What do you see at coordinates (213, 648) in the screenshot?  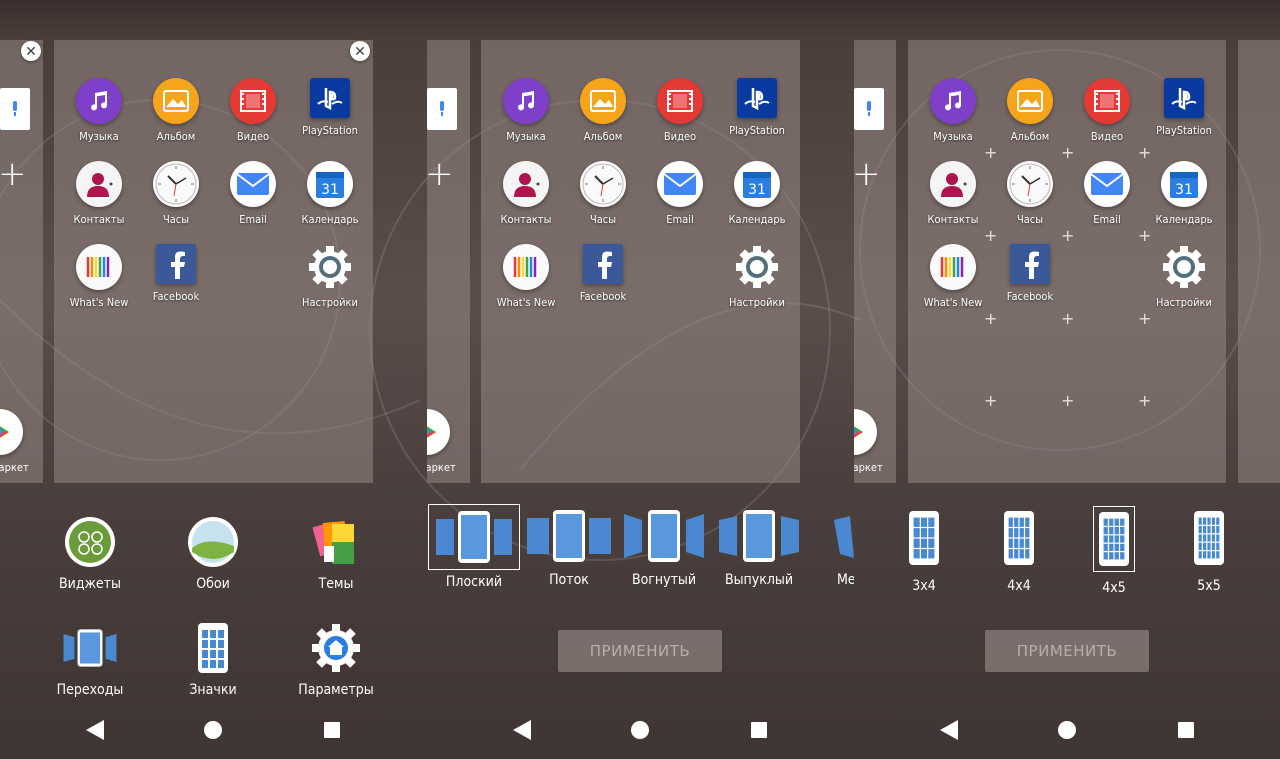 I see `icons-grid-icon` at bounding box center [213, 648].